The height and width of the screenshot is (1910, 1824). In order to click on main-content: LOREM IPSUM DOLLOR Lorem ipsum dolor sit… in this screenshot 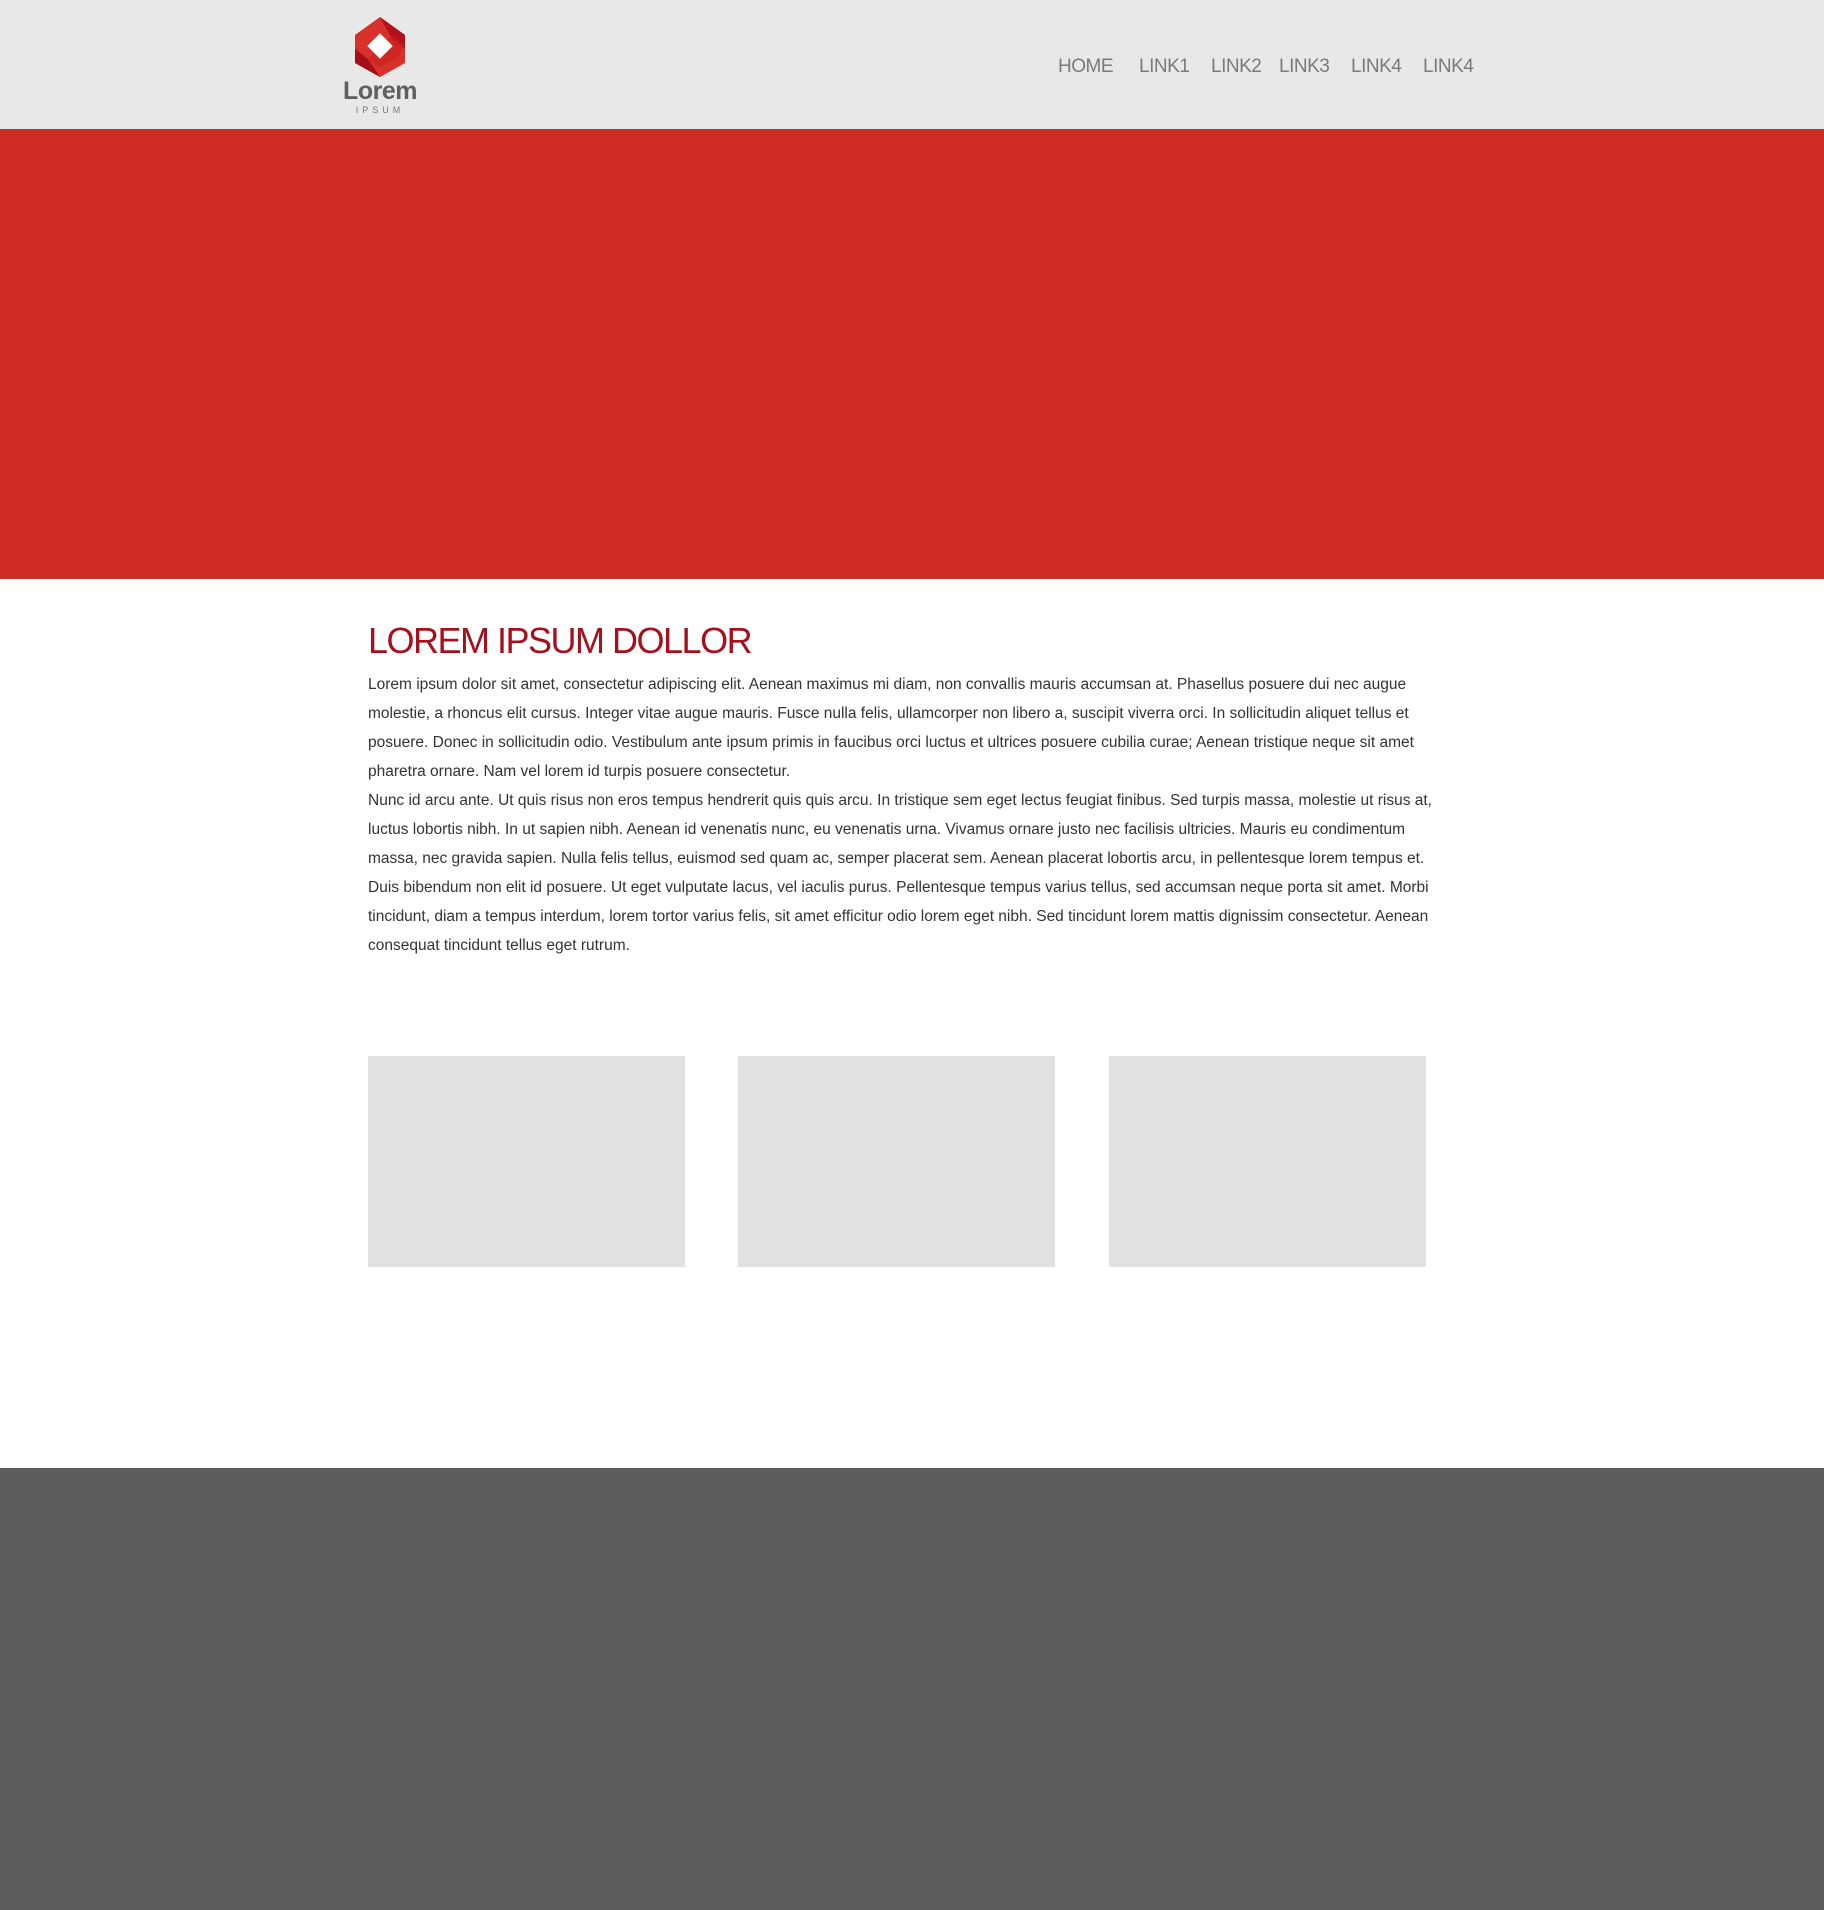, I will do `click(903, 790)`.